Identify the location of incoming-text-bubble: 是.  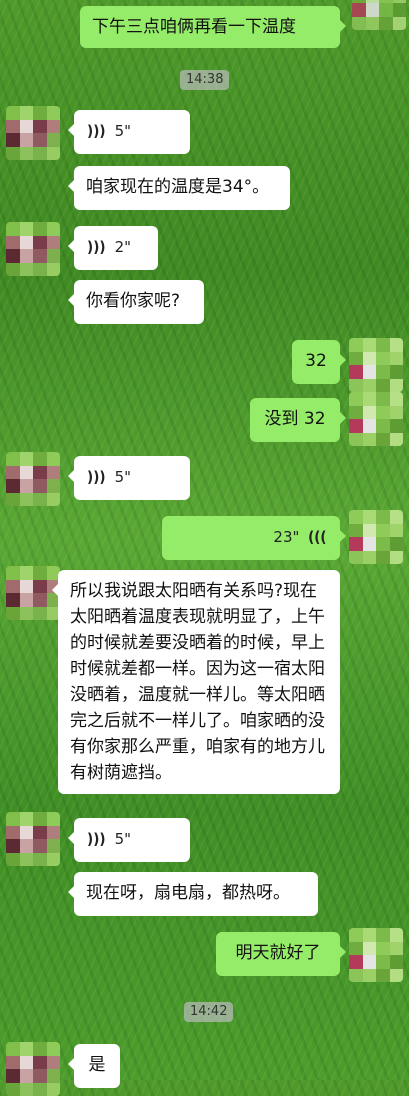
(94, 1066).